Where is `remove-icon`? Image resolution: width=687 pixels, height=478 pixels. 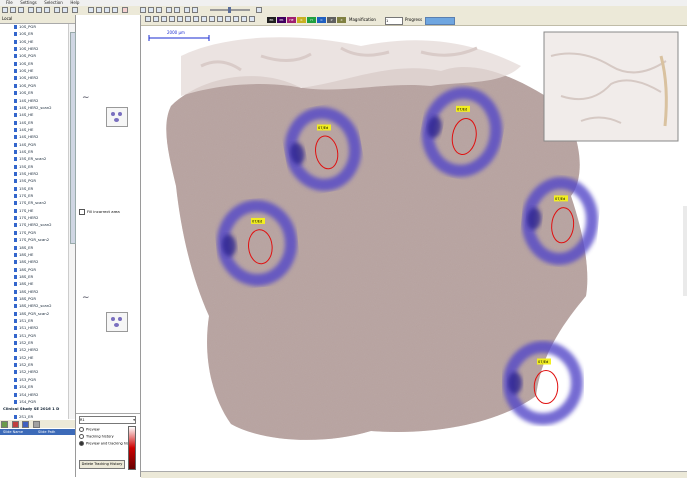 remove-icon is located at coordinates (15, 424).